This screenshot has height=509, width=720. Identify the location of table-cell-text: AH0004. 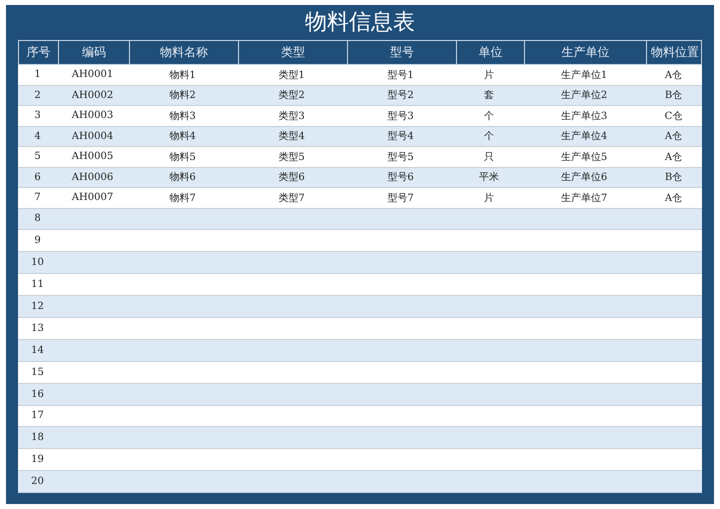
(92, 136).